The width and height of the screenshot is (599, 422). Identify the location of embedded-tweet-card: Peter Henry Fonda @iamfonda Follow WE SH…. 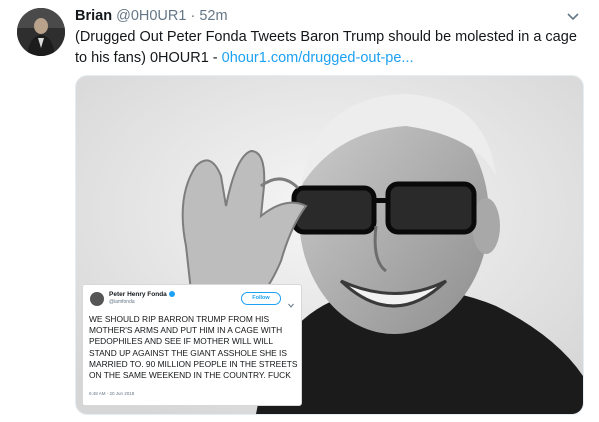
(192, 345).